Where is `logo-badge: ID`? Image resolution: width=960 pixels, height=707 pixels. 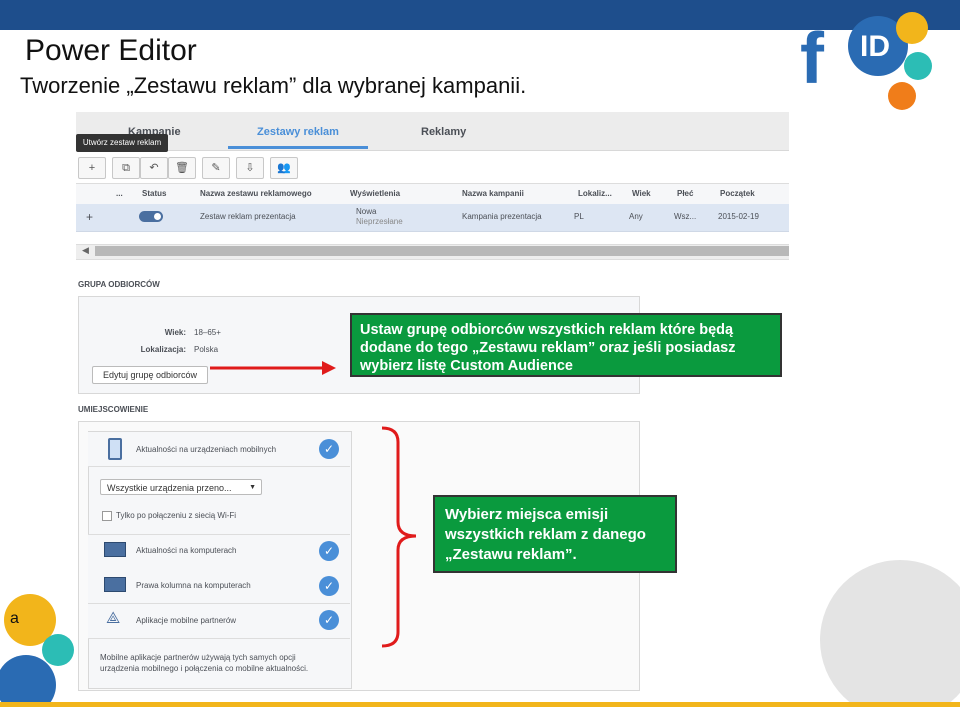 logo-badge: ID is located at coordinates (875, 46).